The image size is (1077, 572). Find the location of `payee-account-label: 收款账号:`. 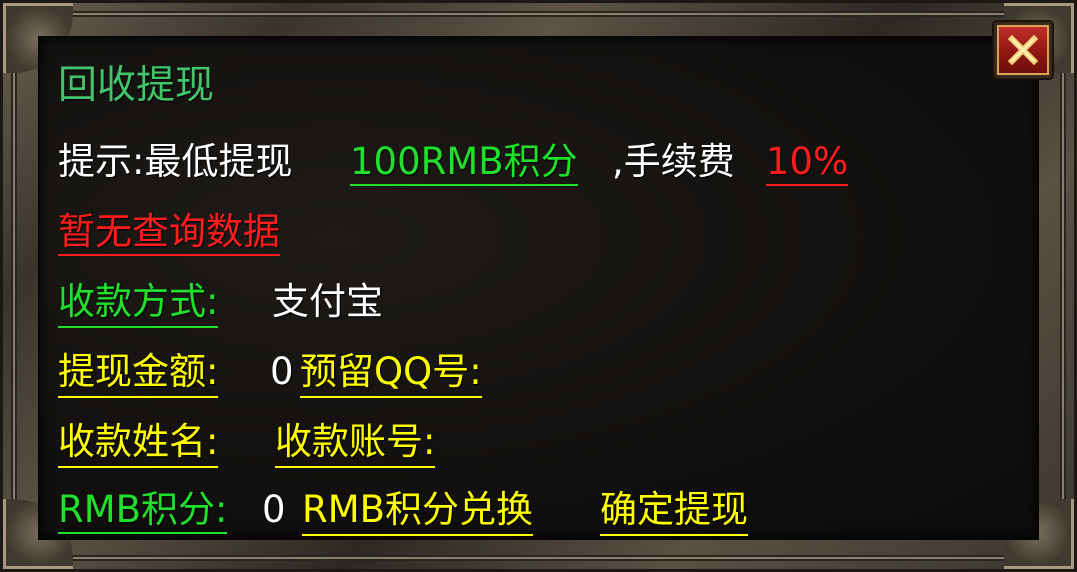

payee-account-label: 收款账号: is located at coordinates (355, 444).